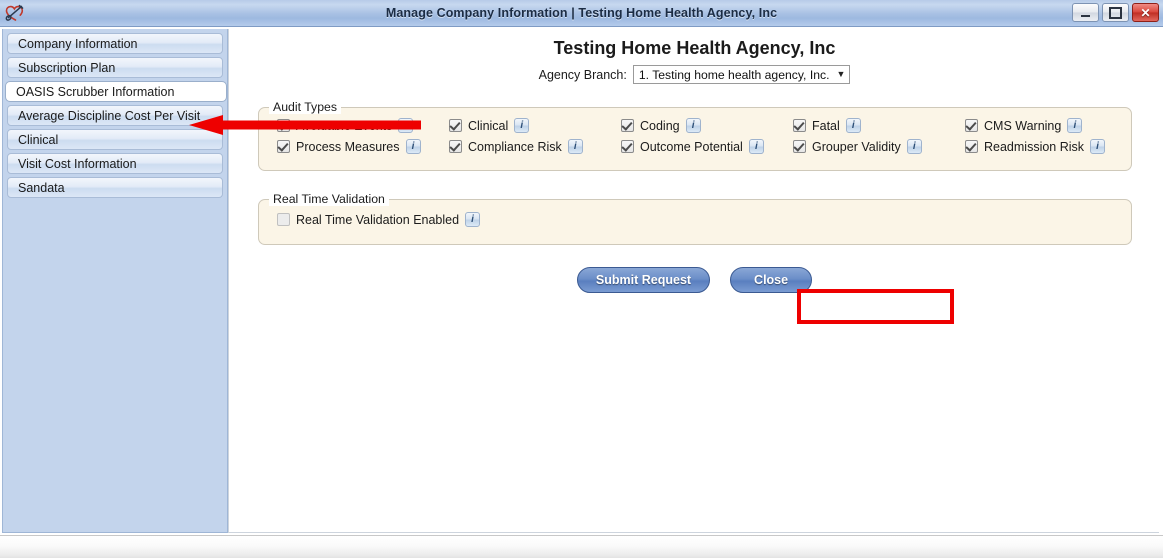 This screenshot has width=1163, height=558. I want to click on checkbox-row-avoidable-events: Avoidable Events i, so click(363, 125).